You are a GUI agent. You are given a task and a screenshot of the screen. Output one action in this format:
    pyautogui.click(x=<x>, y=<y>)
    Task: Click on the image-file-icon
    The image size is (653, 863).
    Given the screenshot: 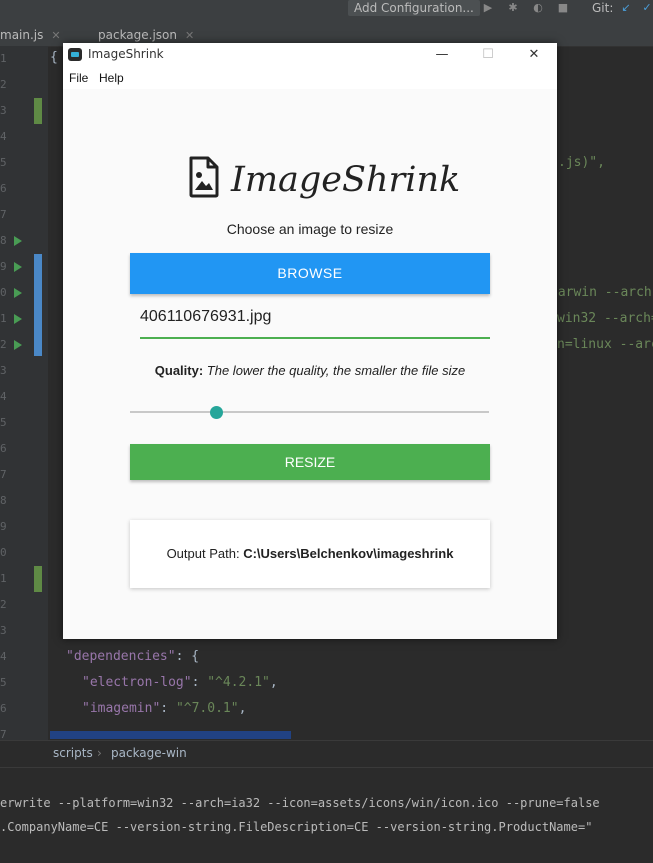 What is the action you would take?
    pyautogui.click(x=204, y=177)
    